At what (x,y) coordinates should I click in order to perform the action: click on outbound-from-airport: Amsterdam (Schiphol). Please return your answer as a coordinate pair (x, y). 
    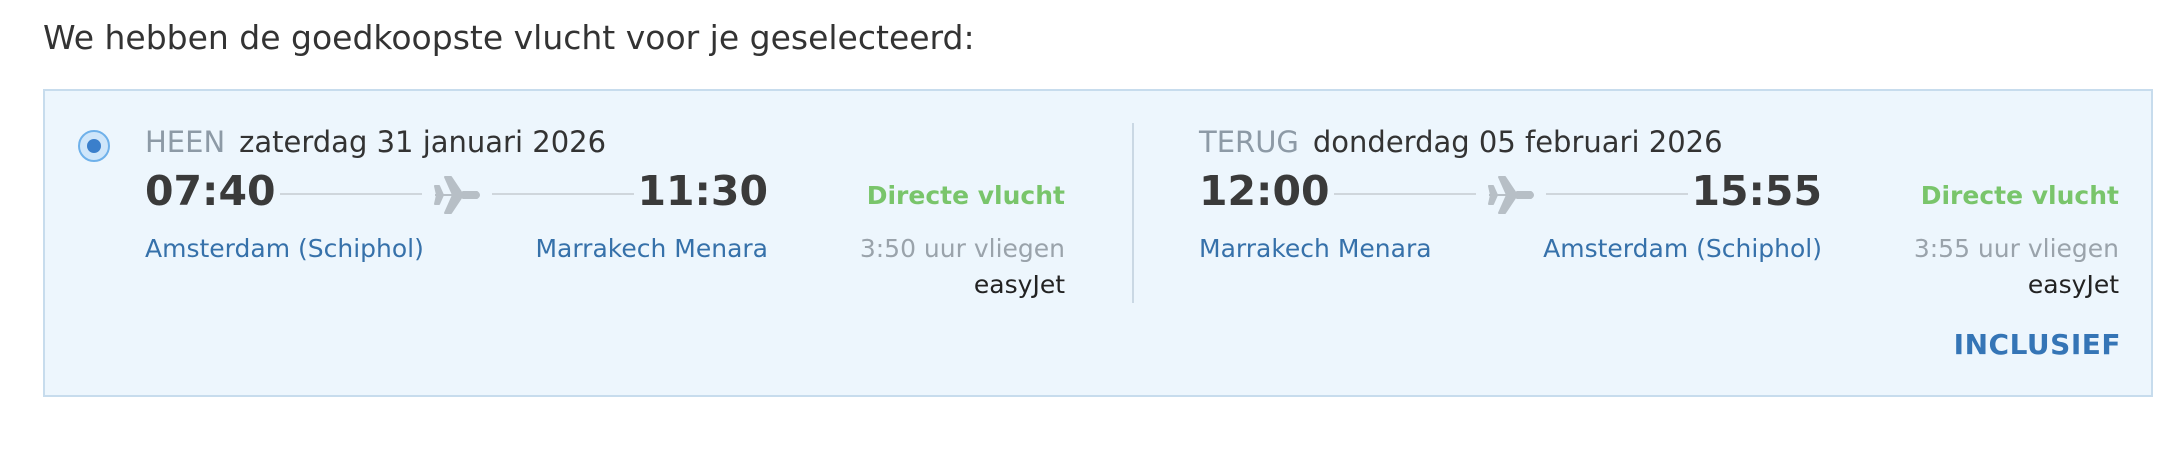
    Looking at the image, I should click on (284, 248).